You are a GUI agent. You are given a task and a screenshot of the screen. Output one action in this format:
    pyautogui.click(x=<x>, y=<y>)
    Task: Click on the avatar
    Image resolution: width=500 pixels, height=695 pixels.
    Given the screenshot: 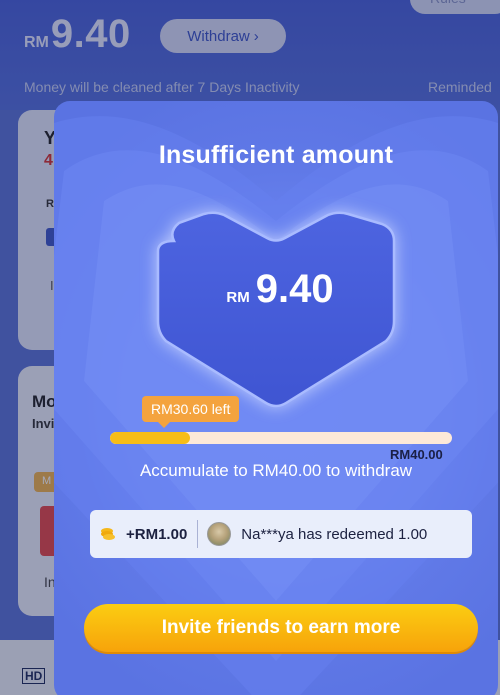 What is the action you would take?
    pyautogui.click(x=219, y=534)
    